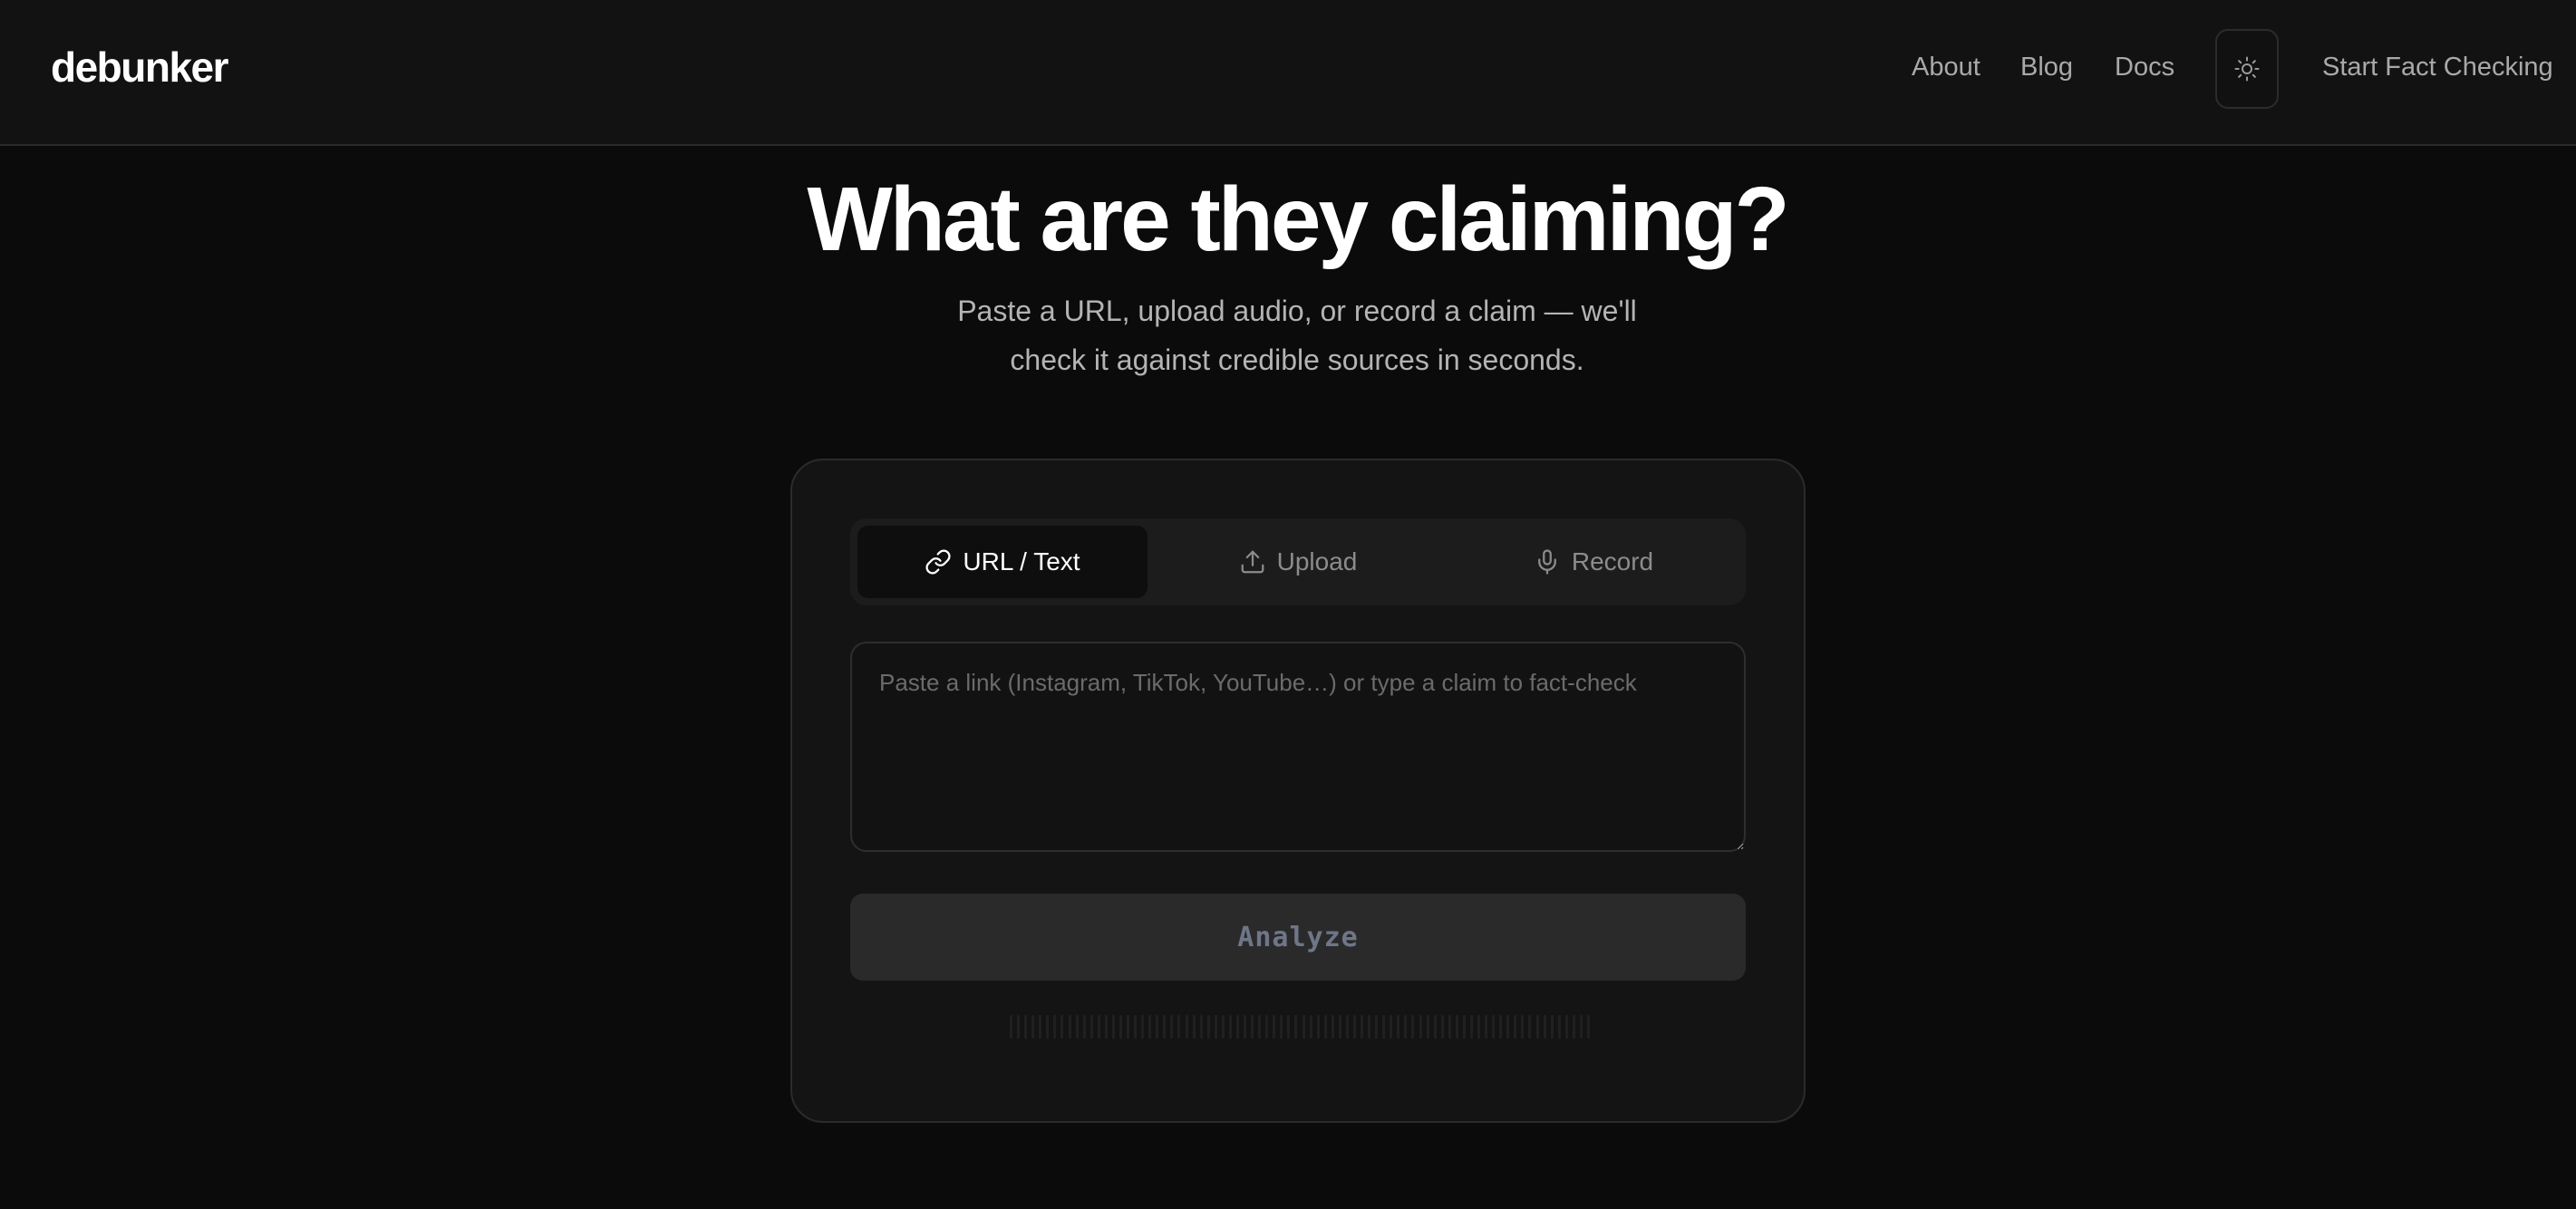 This screenshot has height=1209, width=2576. I want to click on upload-icon, so click(1252, 561).